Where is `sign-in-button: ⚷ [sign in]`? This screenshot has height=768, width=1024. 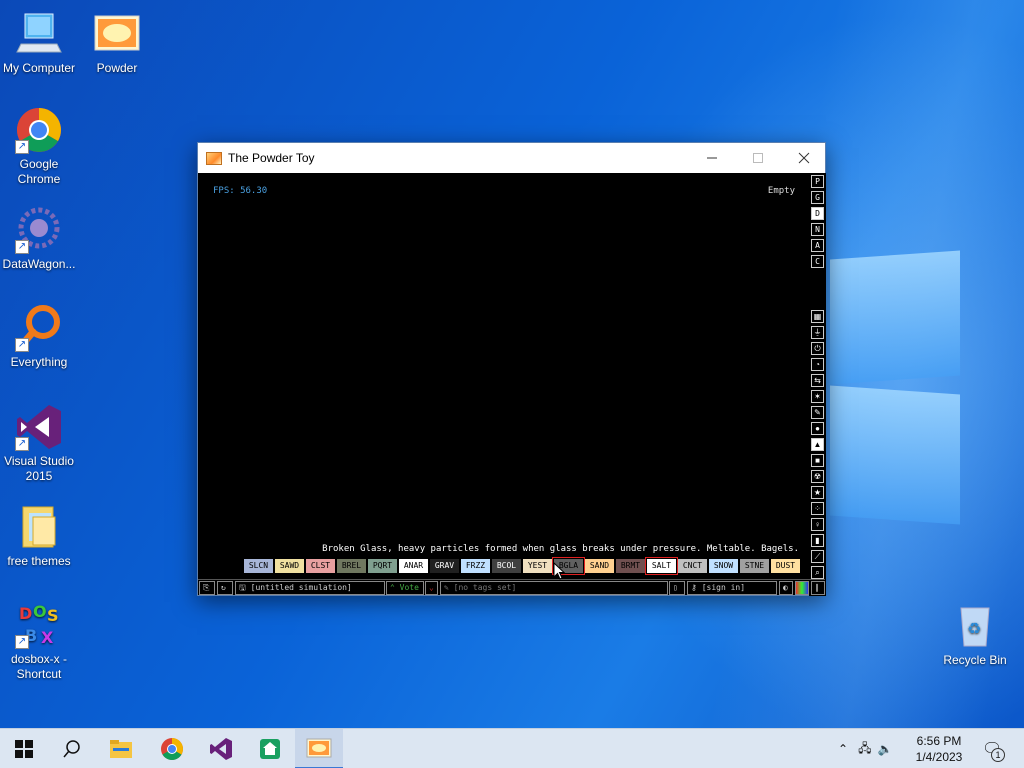
sign-in-button: ⚷ [sign in] is located at coordinates (732, 588).